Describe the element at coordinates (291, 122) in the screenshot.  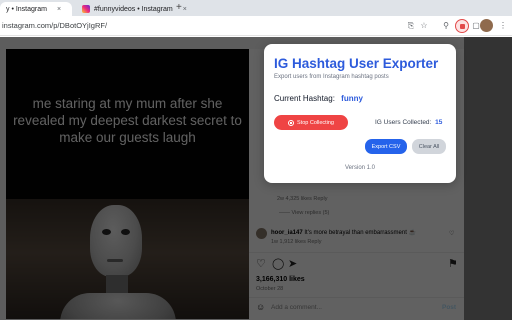
I see `stop-icon` at that location.